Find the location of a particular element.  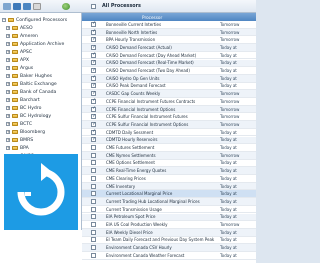

tree-item: + BMRS is located at coordinates (19, 140).